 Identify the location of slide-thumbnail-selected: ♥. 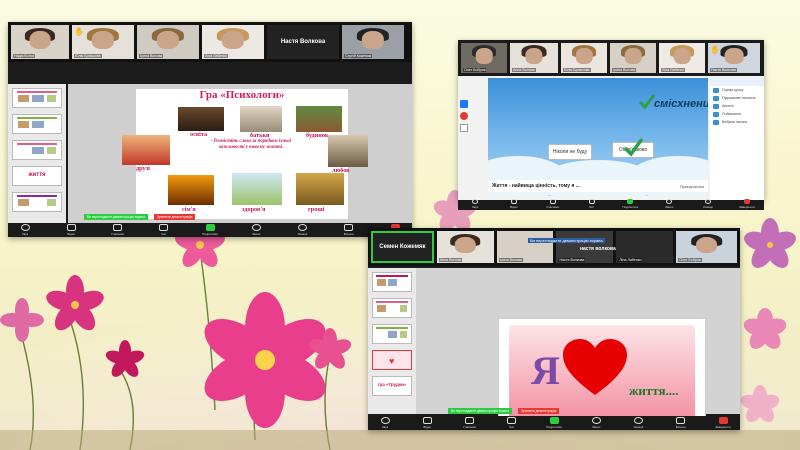
(392, 360).